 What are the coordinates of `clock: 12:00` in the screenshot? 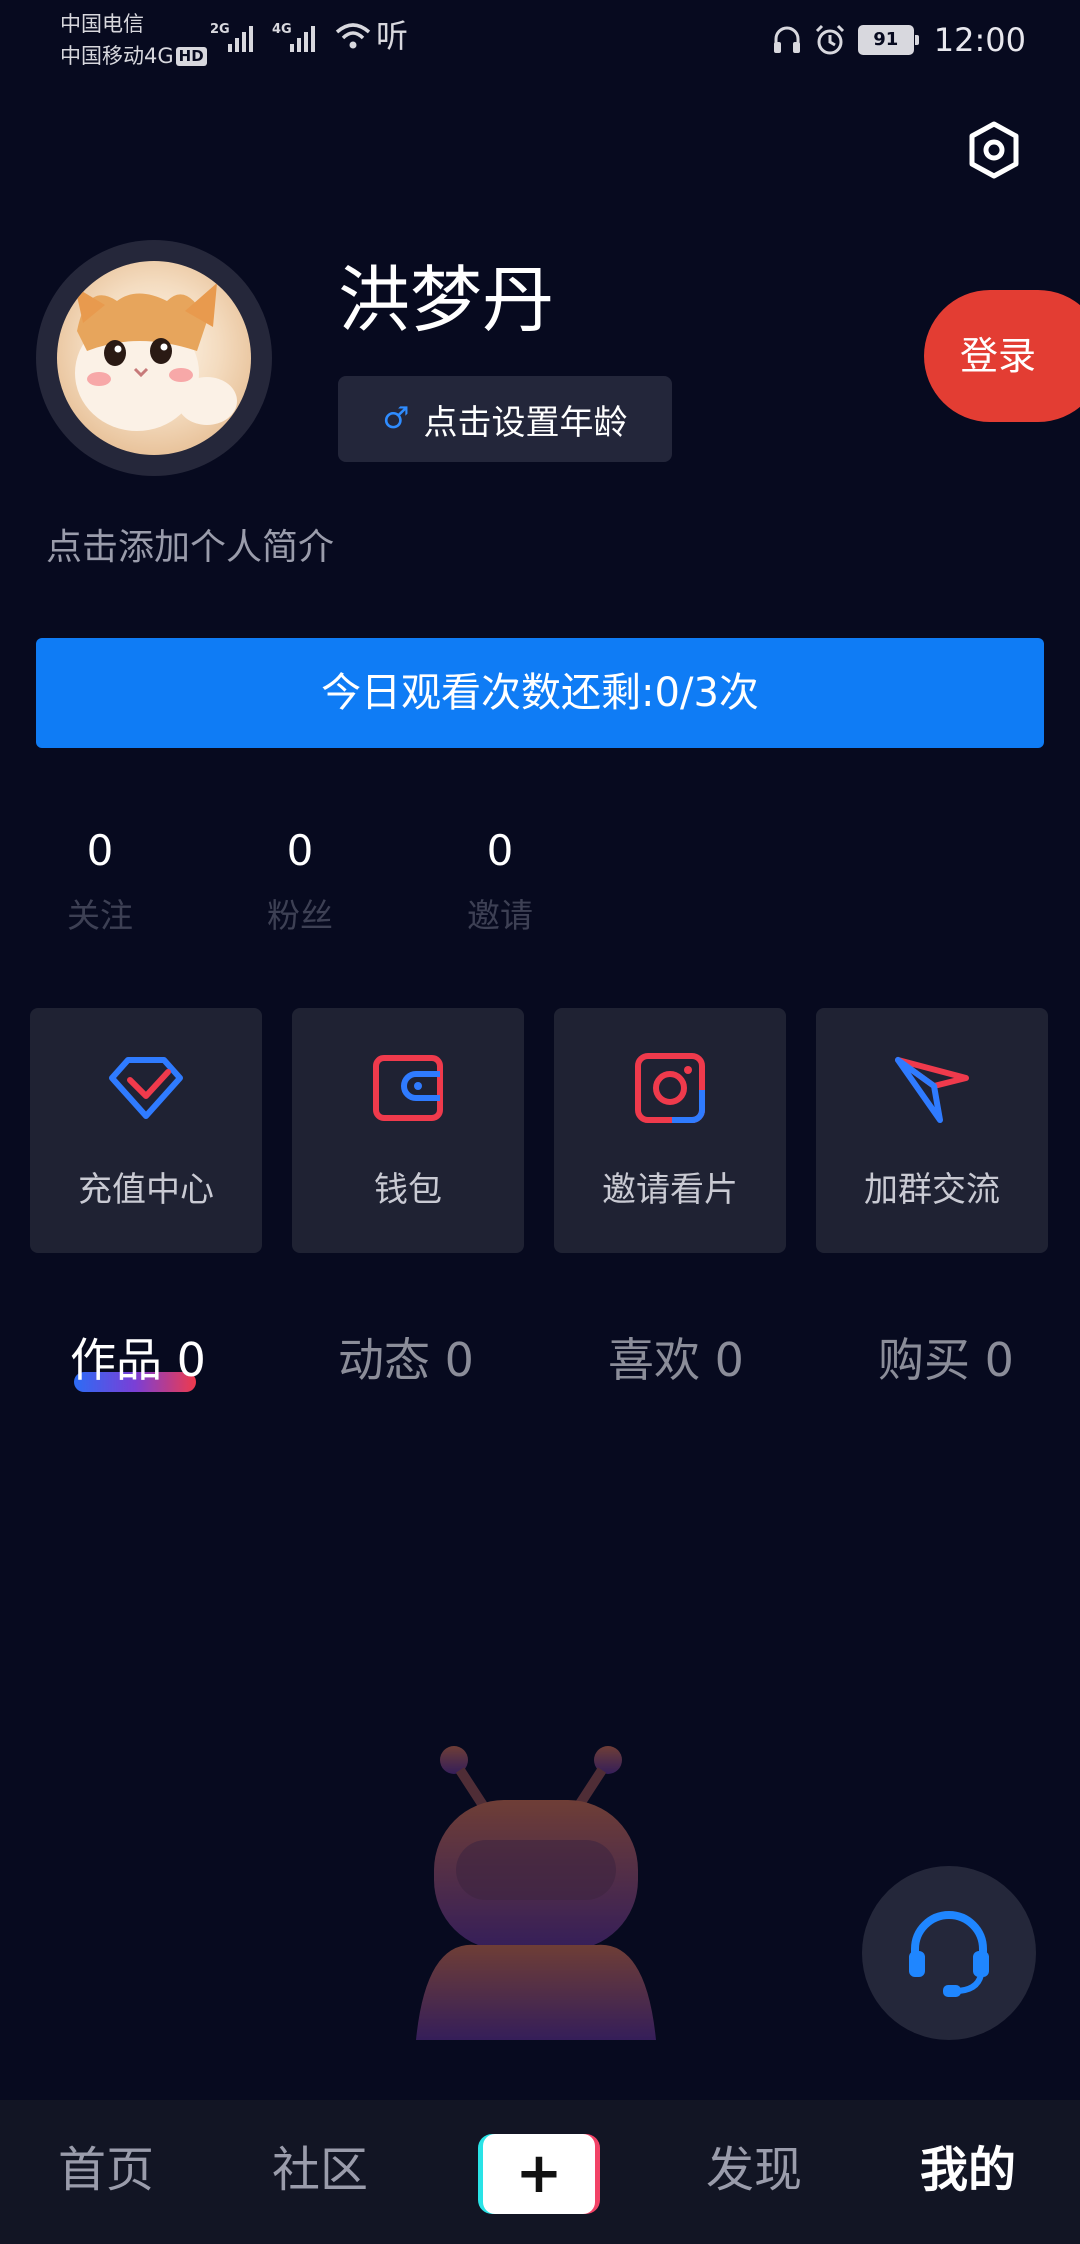 It's located at (979, 40).